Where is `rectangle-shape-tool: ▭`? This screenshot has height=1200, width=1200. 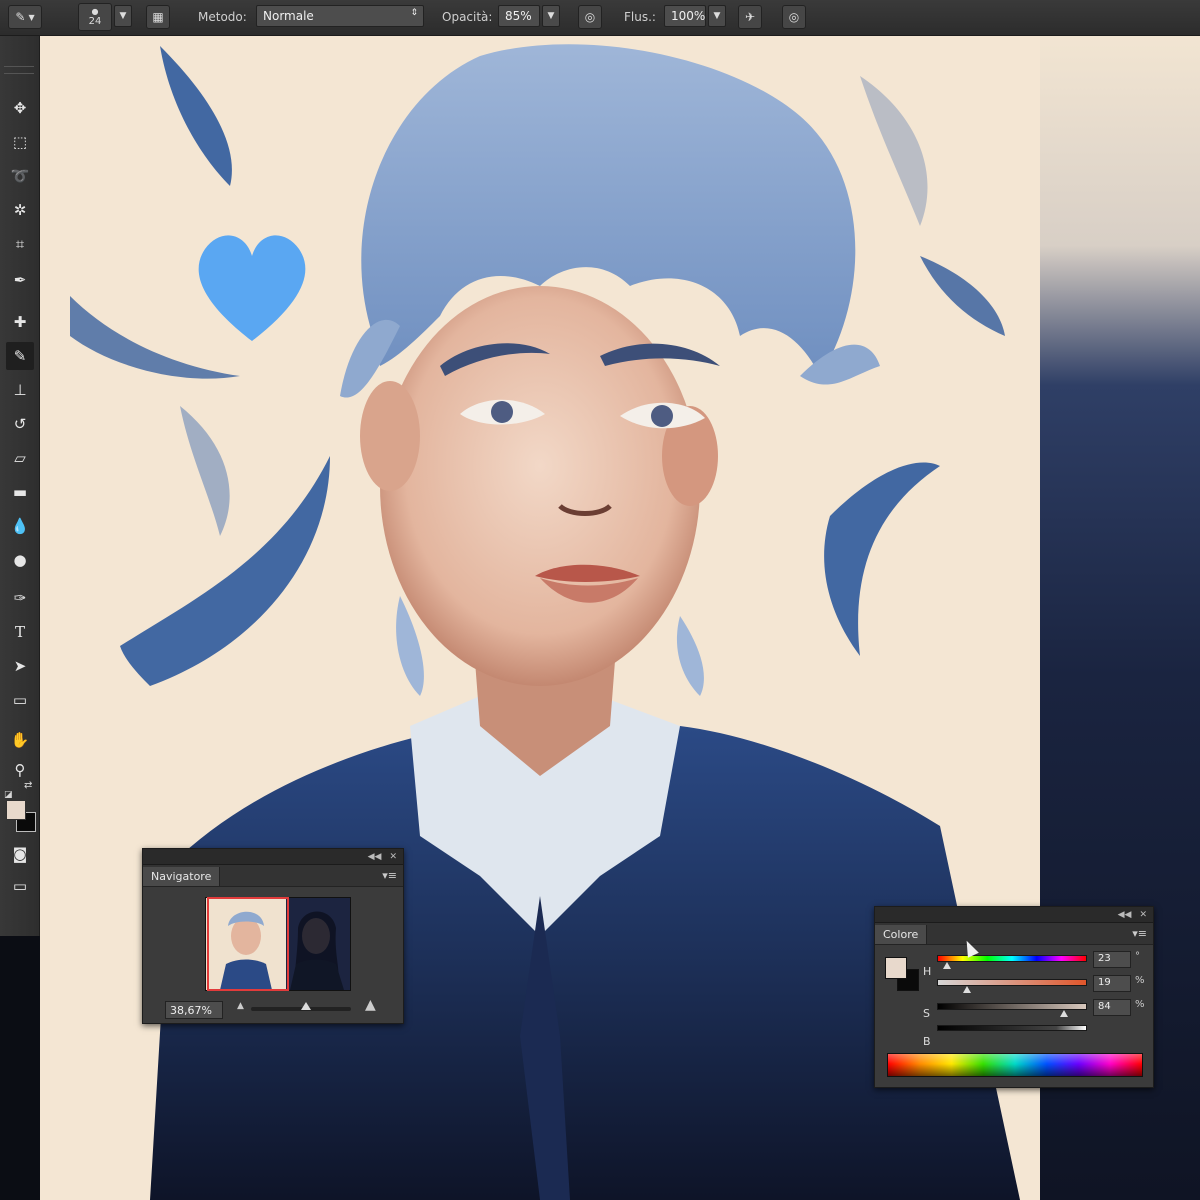 rectangle-shape-tool: ▭ is located at coordinates (20, 700).